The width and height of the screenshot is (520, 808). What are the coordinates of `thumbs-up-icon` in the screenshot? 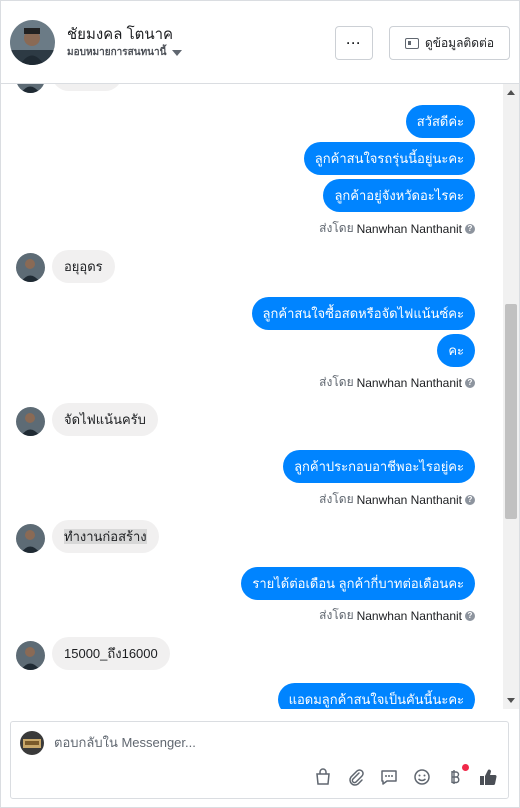 It's located at (488, 777).